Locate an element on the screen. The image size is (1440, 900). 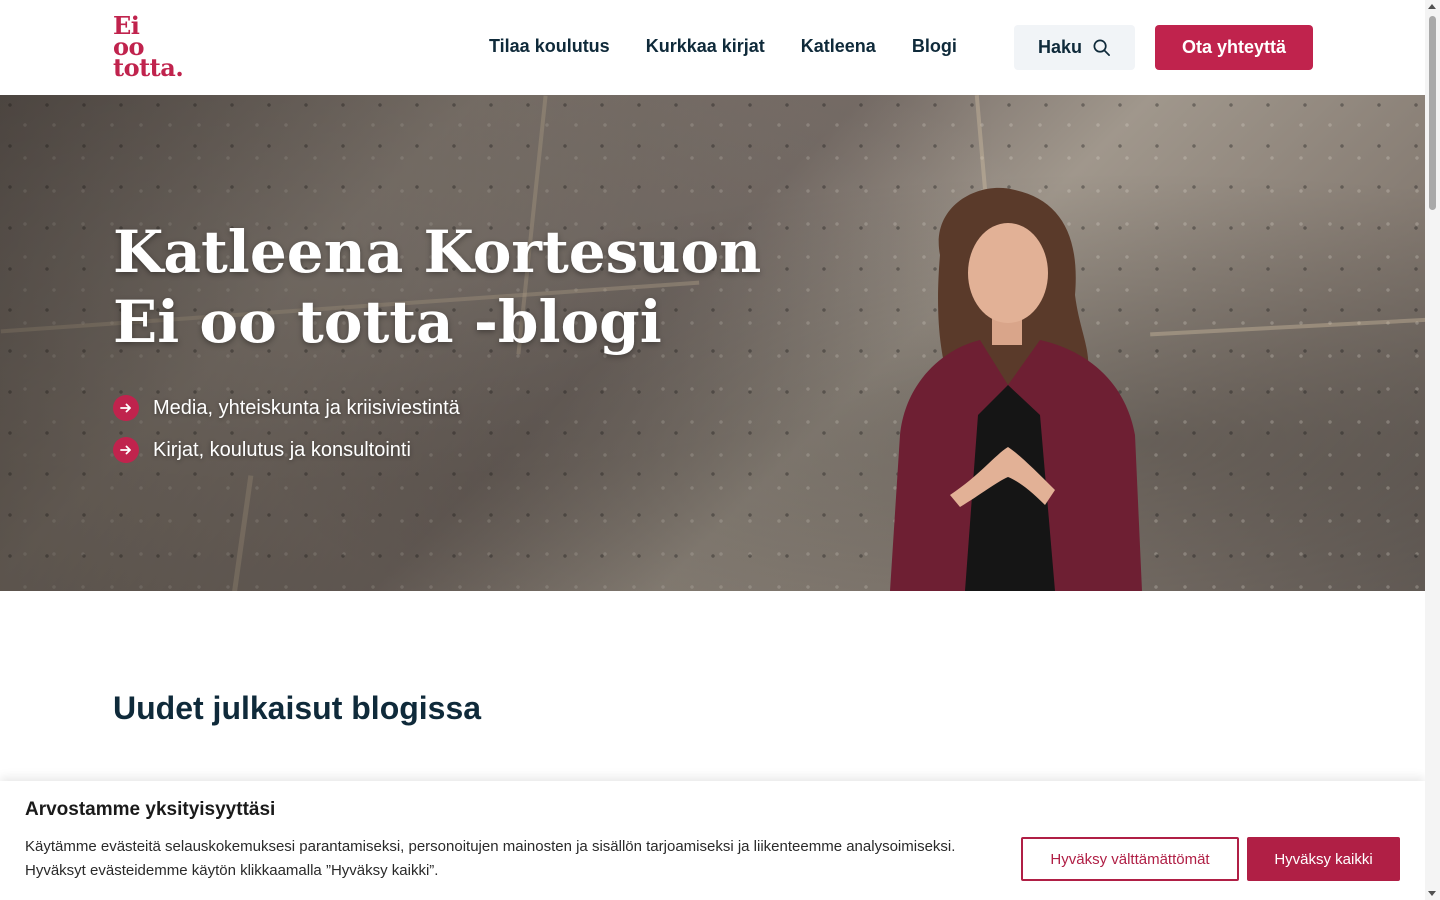
logo-line-3: totta. is located at coordinates (148, 67).